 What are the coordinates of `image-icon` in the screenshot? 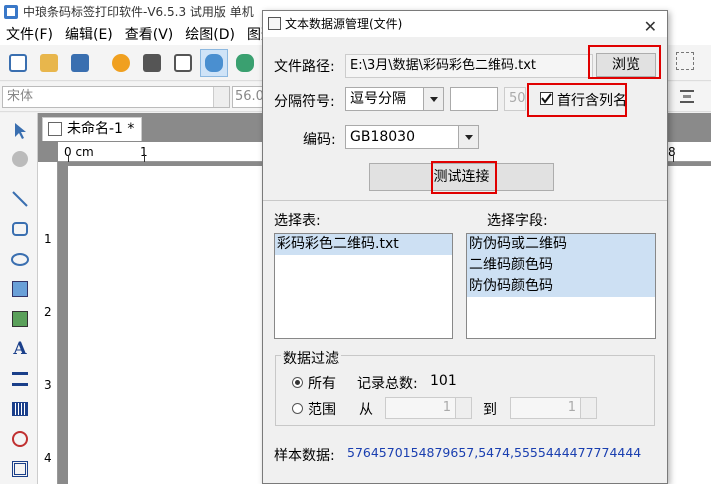 It's located at (20, 319).